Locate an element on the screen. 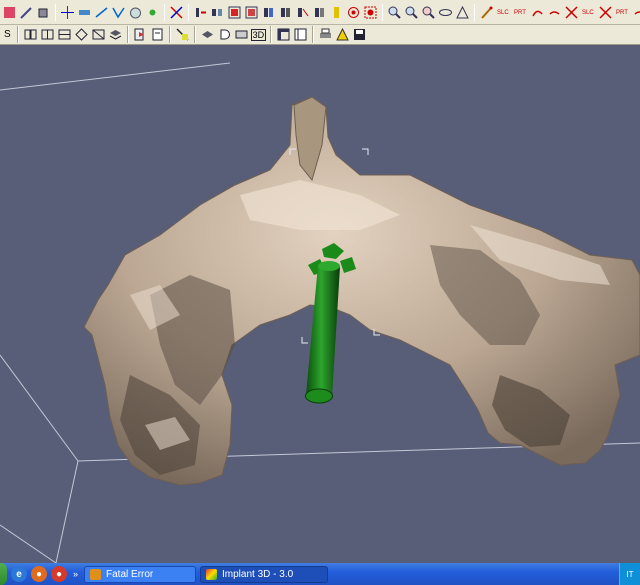 This screenshot has height=585, width=640. start-button is located at coordinates (3, 574).